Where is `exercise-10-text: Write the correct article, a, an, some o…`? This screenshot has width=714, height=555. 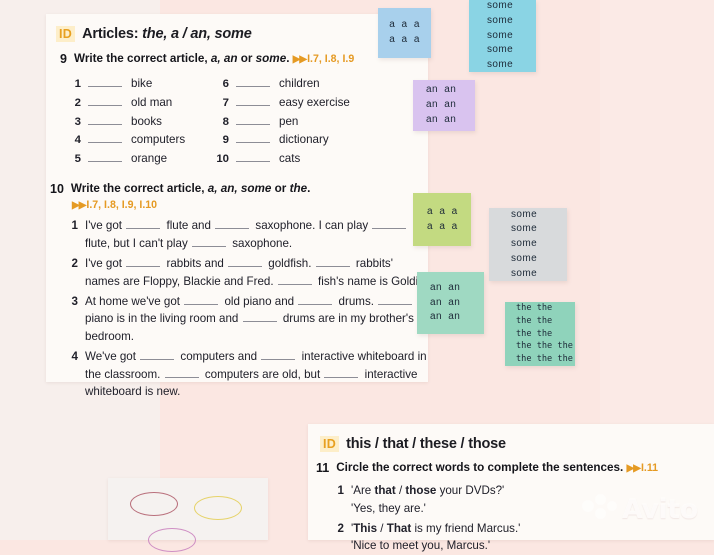 exercise-10-text: Write the correct article, a, an, some o… is located at coordinates (190, 188).